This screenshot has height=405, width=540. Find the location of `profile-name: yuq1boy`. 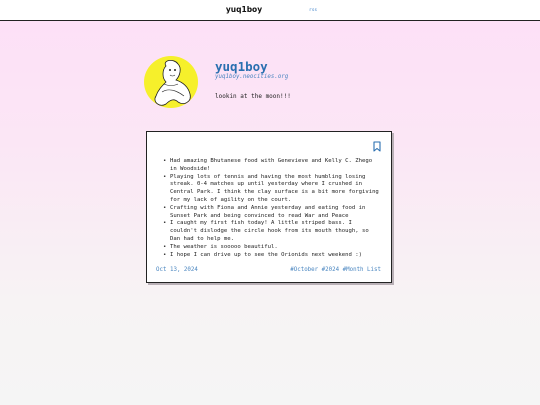

profile-name: yuq1boy is located at coordinates (241, 66).